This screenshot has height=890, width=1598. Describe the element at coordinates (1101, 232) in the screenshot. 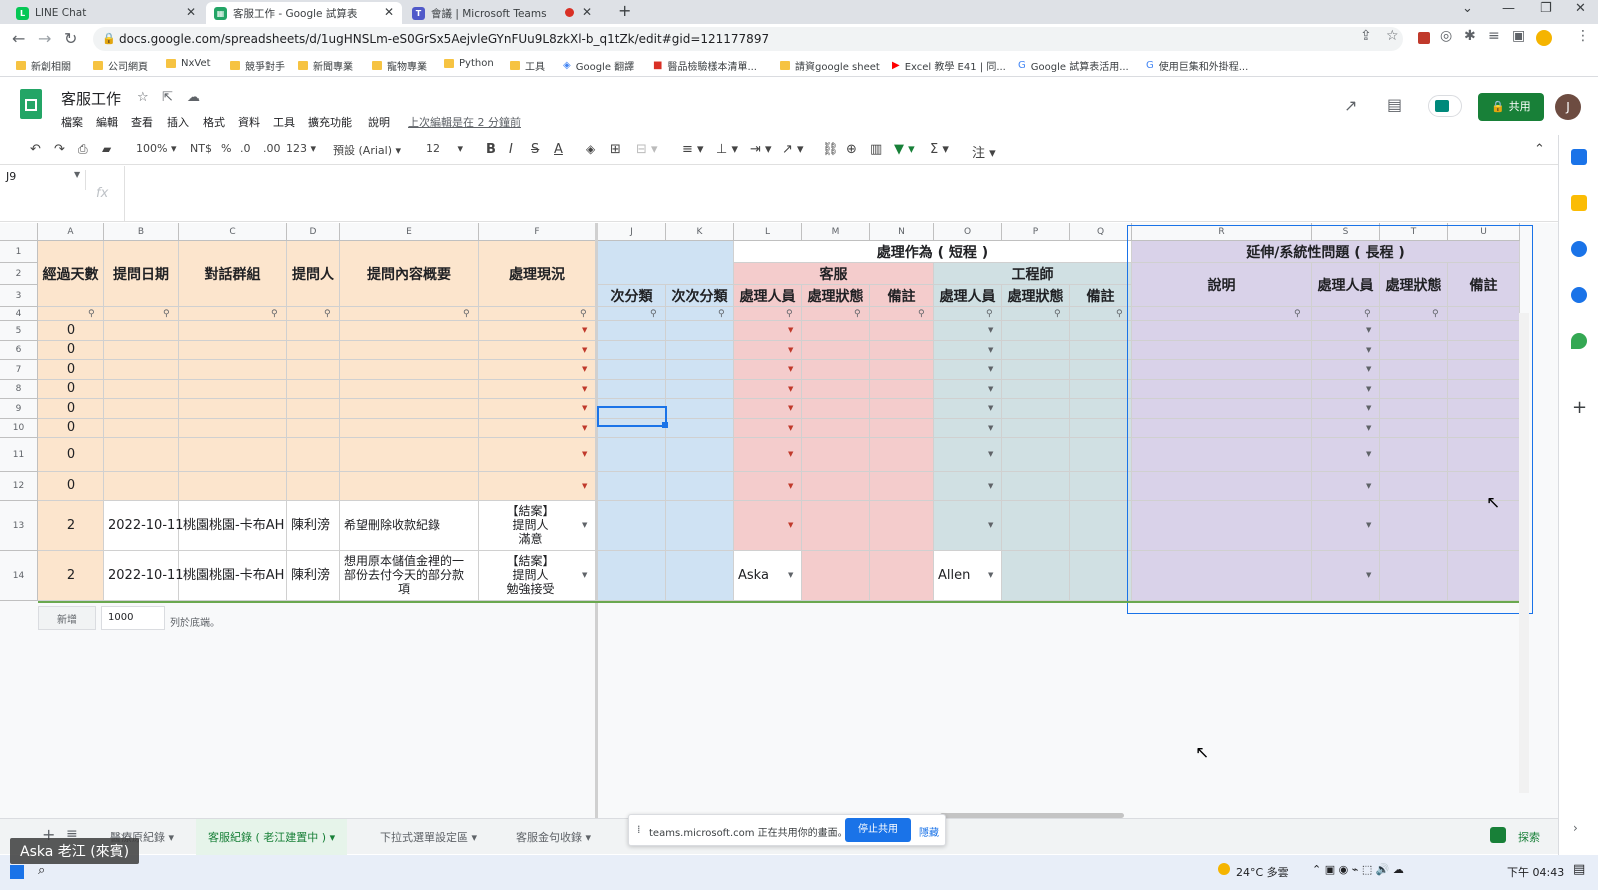

I see `column-header-q: Q` at that location.